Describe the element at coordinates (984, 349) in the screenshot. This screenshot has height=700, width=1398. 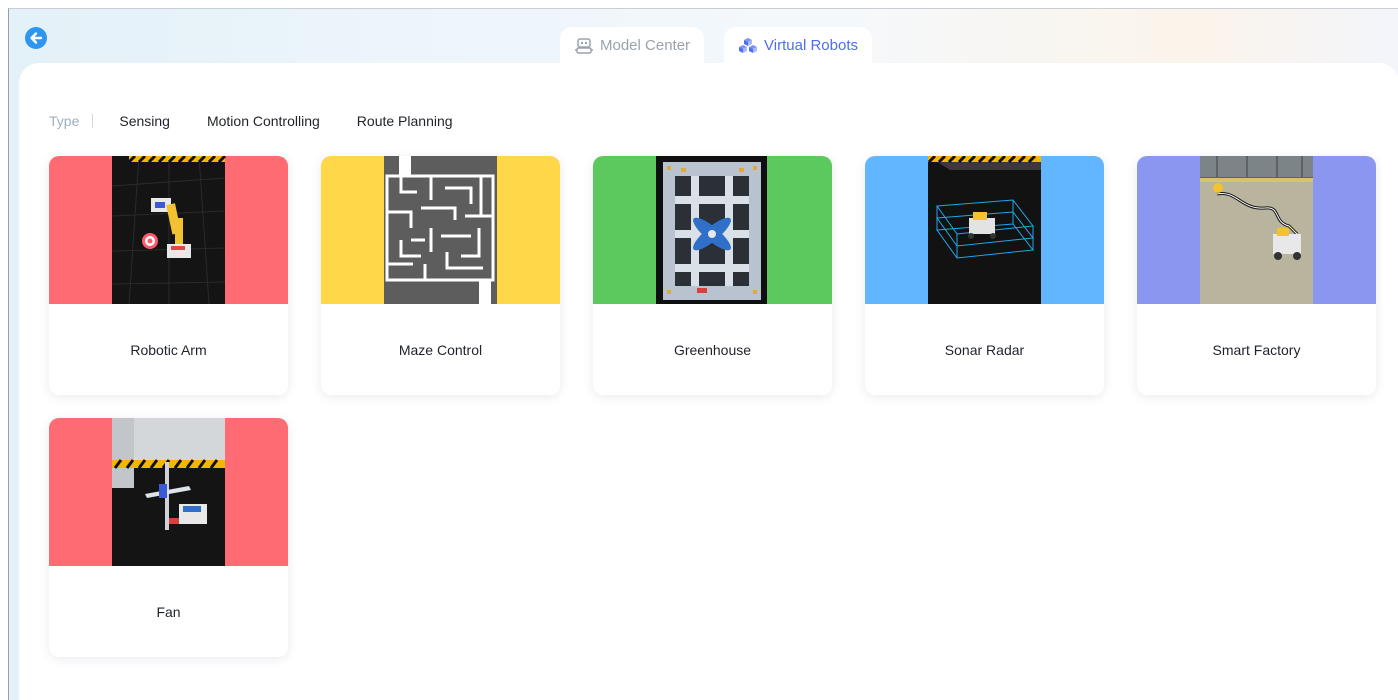
I see `card-title: Sonar Radar` at that location.